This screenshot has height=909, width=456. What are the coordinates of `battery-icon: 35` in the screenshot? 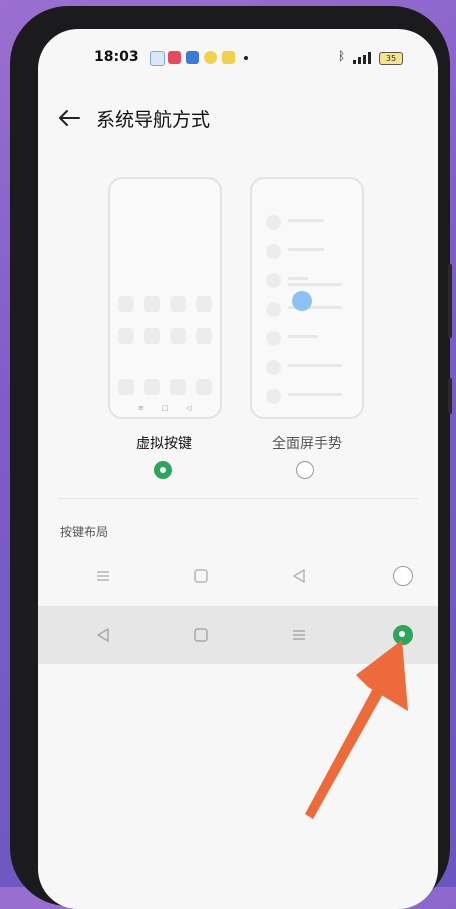 It's located at (391, 58).